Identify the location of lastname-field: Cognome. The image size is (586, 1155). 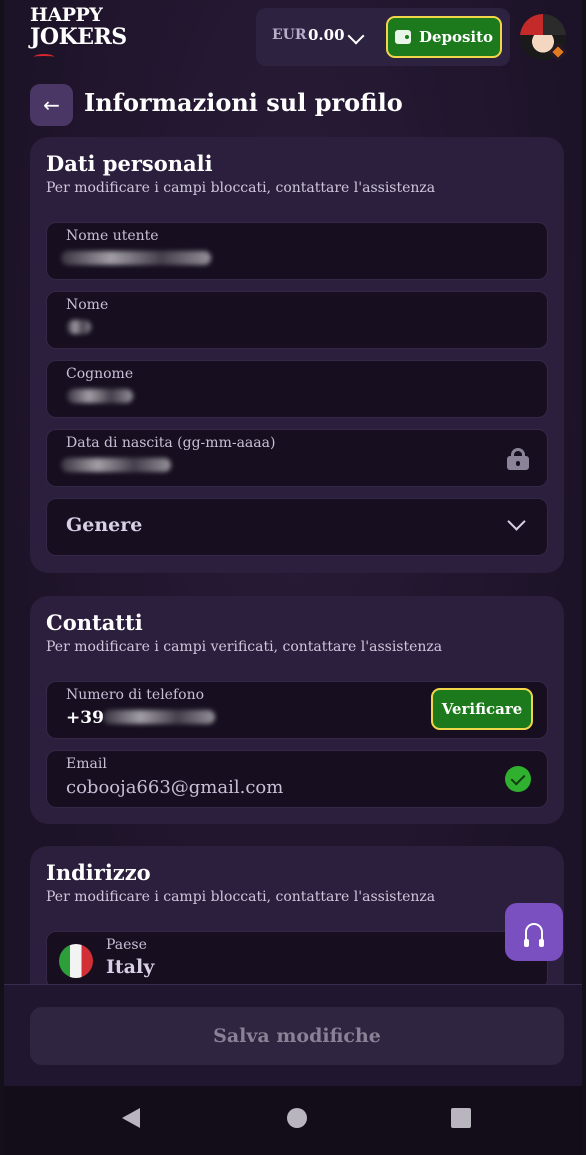
(297, 389).